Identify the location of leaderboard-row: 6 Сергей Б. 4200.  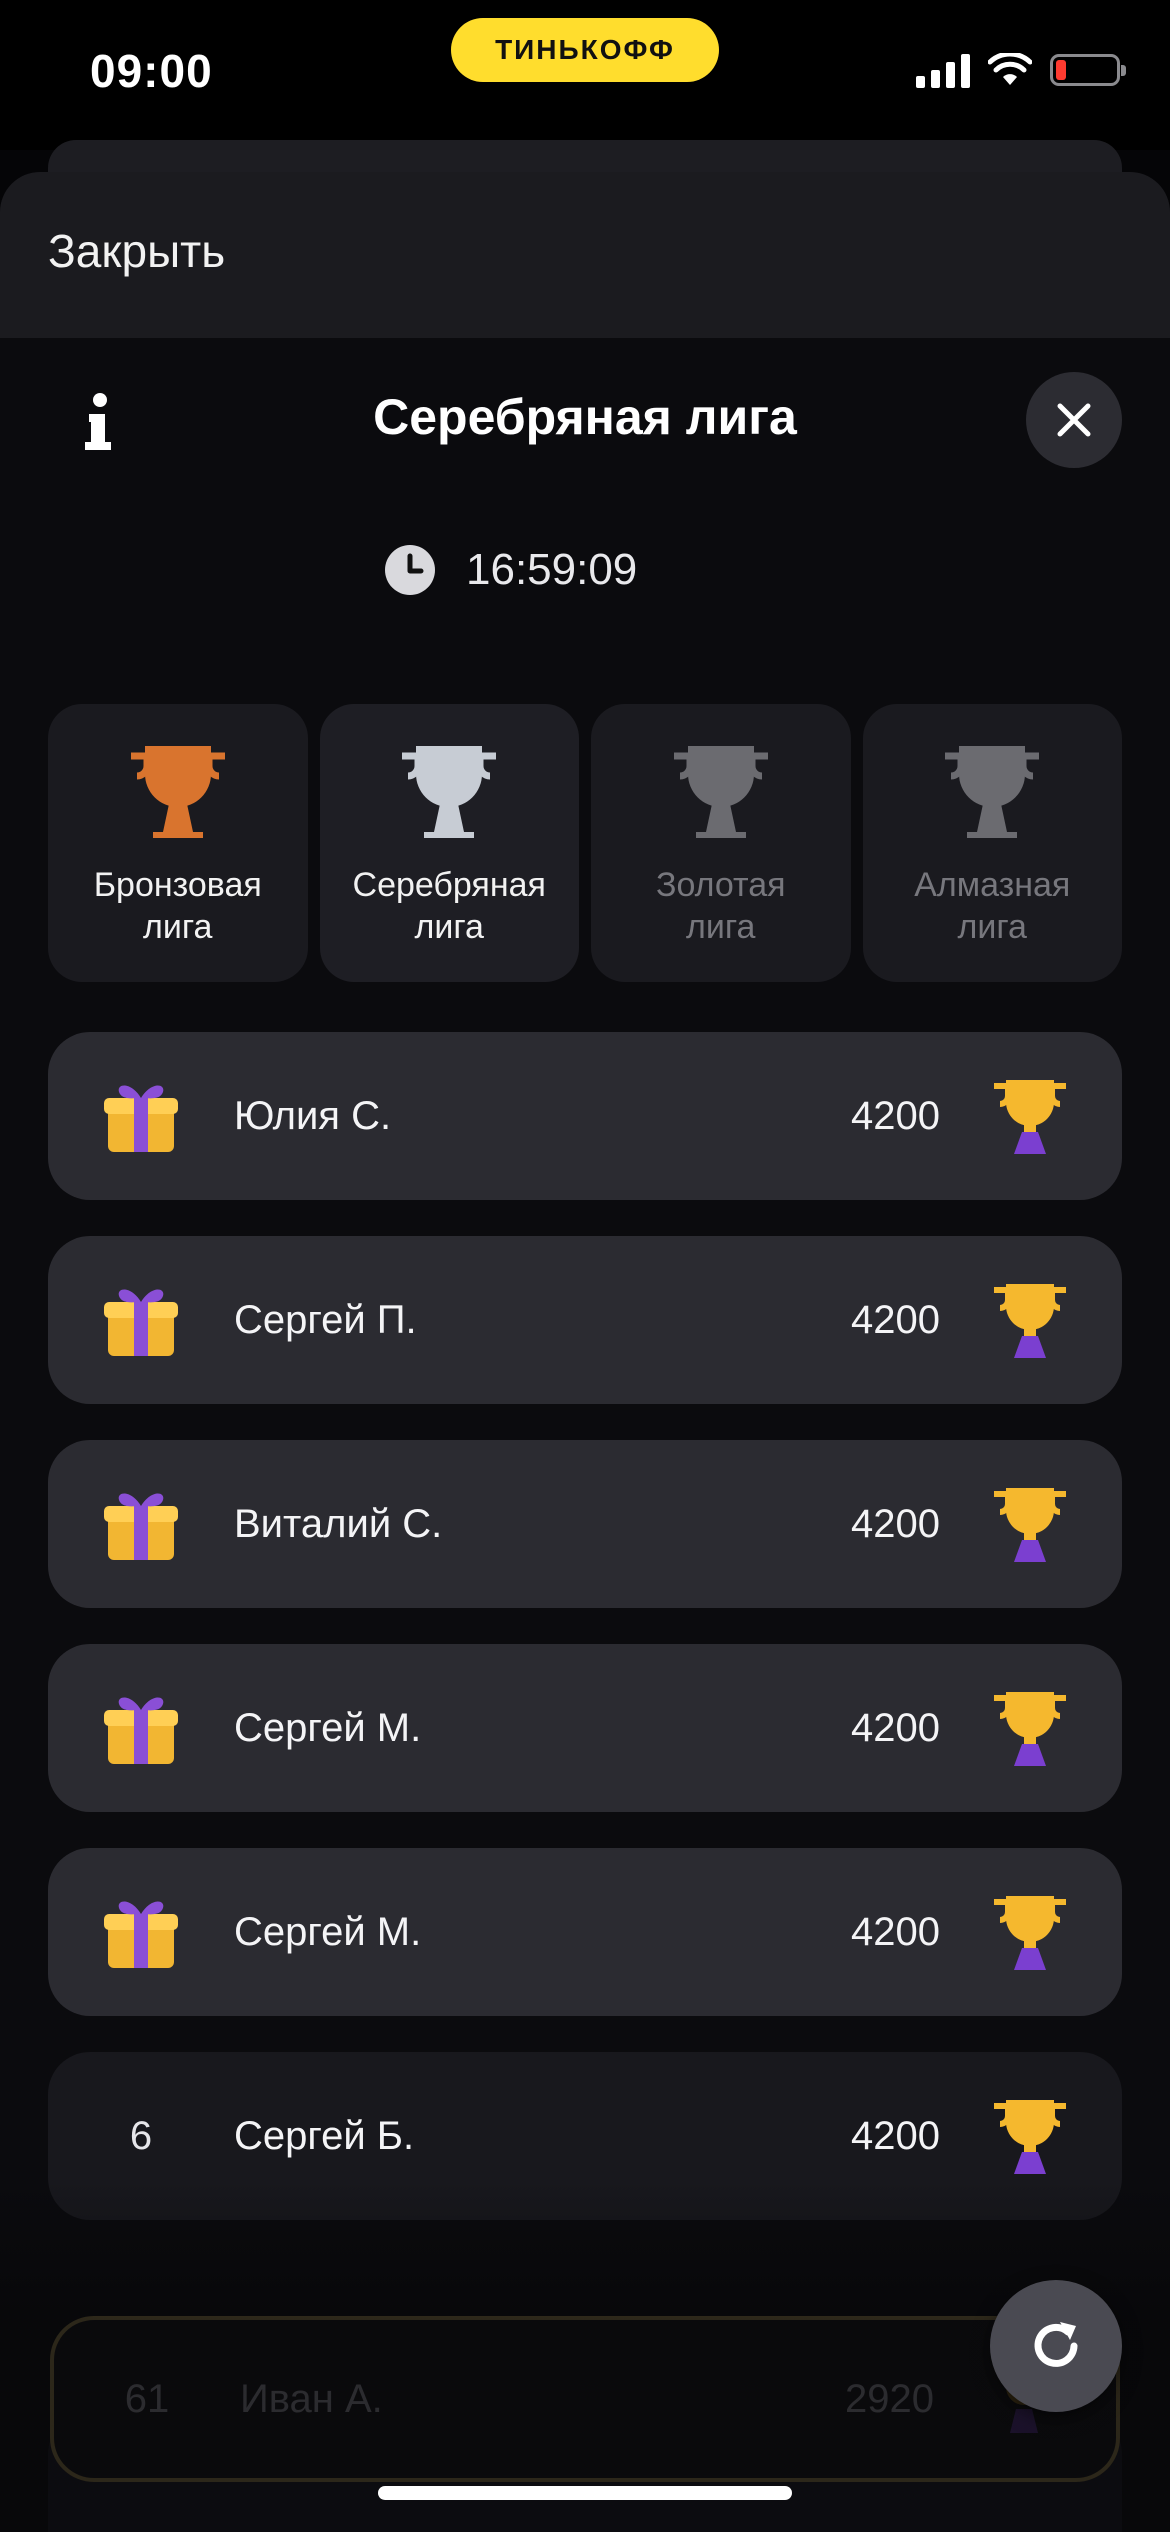
(585, 2136).